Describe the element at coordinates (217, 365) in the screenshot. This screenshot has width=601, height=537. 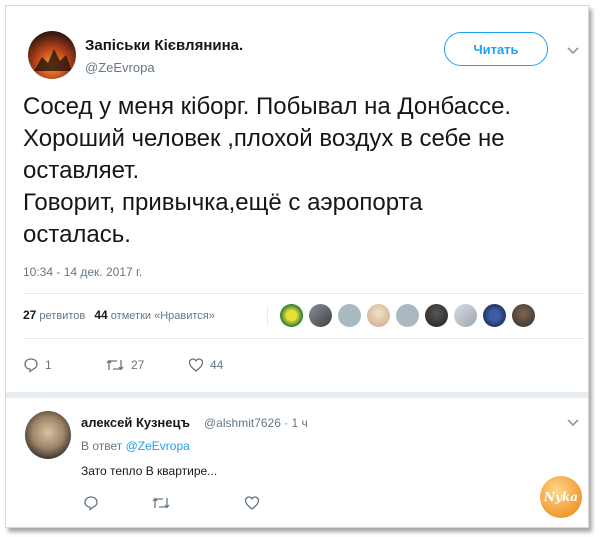
I see `like-count: 44` at that location.